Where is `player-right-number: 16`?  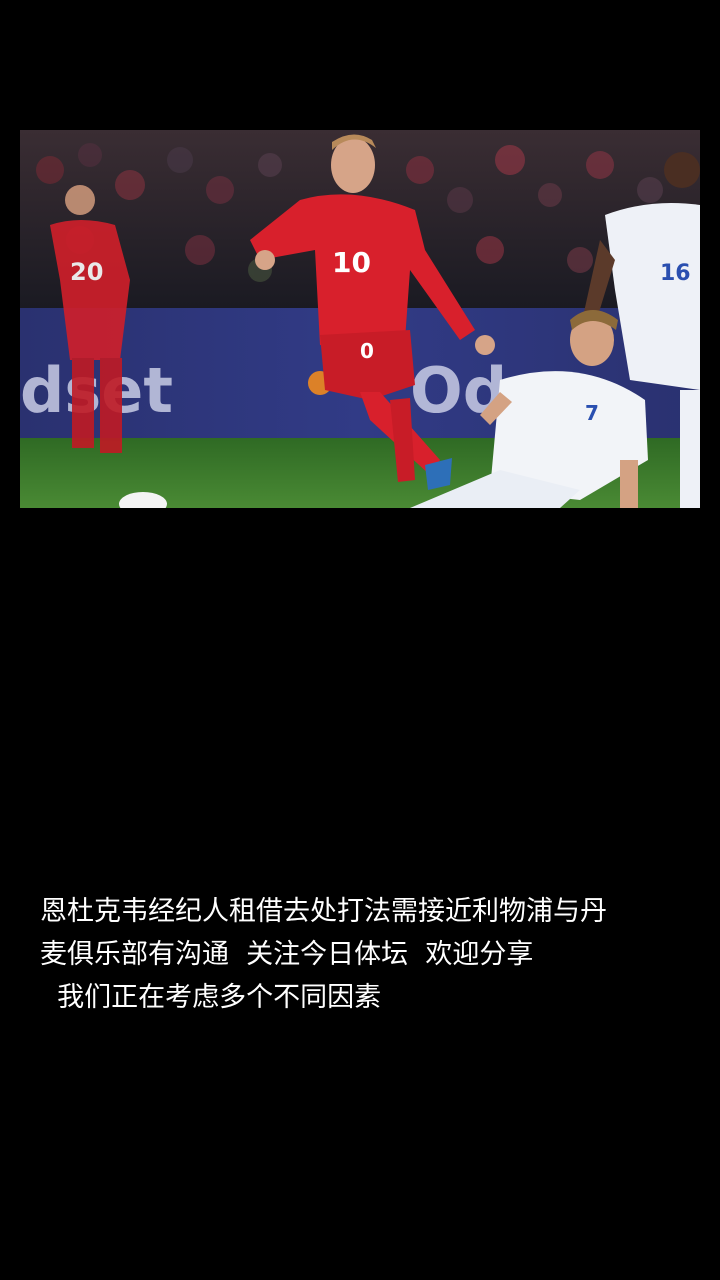
player-right-number: 16 is located at coordinates (675, 273).